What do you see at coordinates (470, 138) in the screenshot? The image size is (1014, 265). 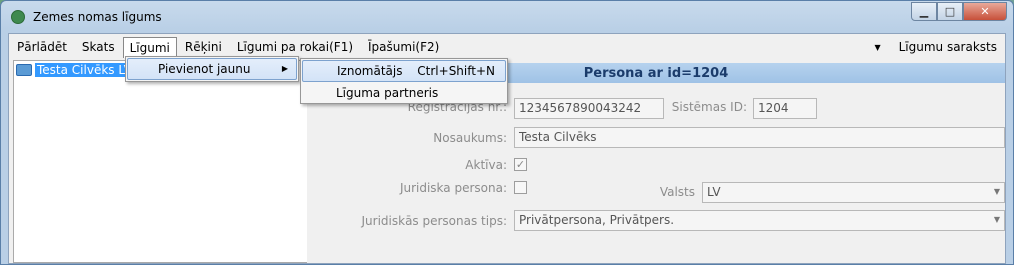 I see `name-label: Nosaukums:` at bounding box center [470, 138].